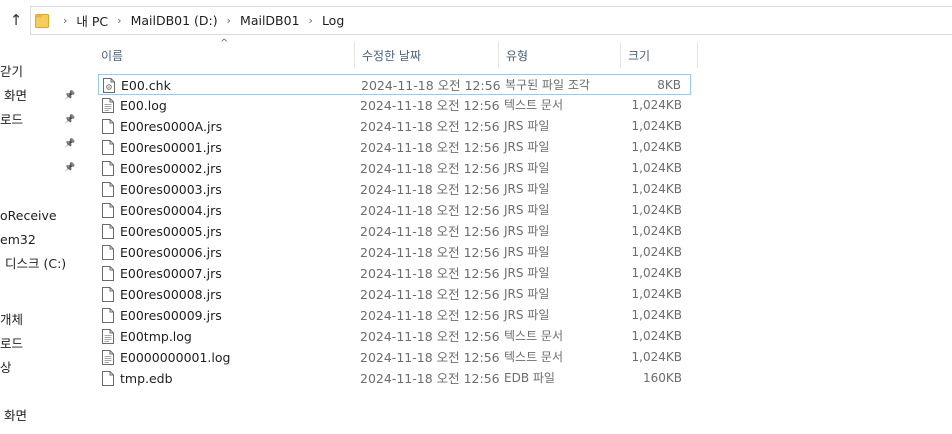  I want to click on column-header-size: 크기, so click(659, 55).